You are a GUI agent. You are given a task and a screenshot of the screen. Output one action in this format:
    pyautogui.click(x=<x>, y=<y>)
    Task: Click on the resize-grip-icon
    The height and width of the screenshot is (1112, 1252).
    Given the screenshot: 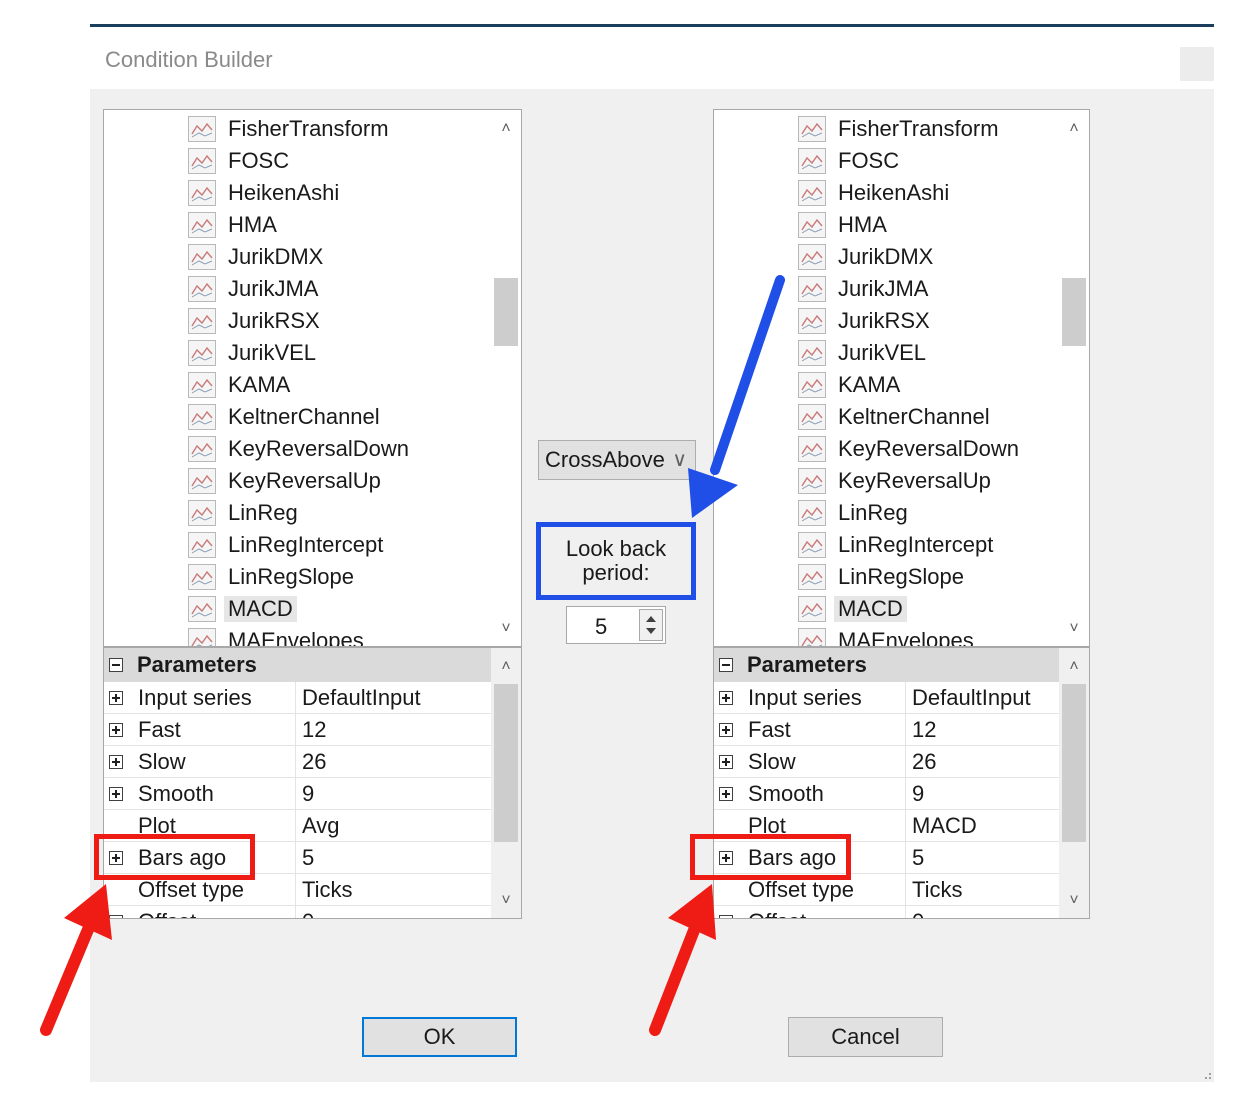 What is the action you would take?
    pyautogui.click(x=1207, y=1075)
    